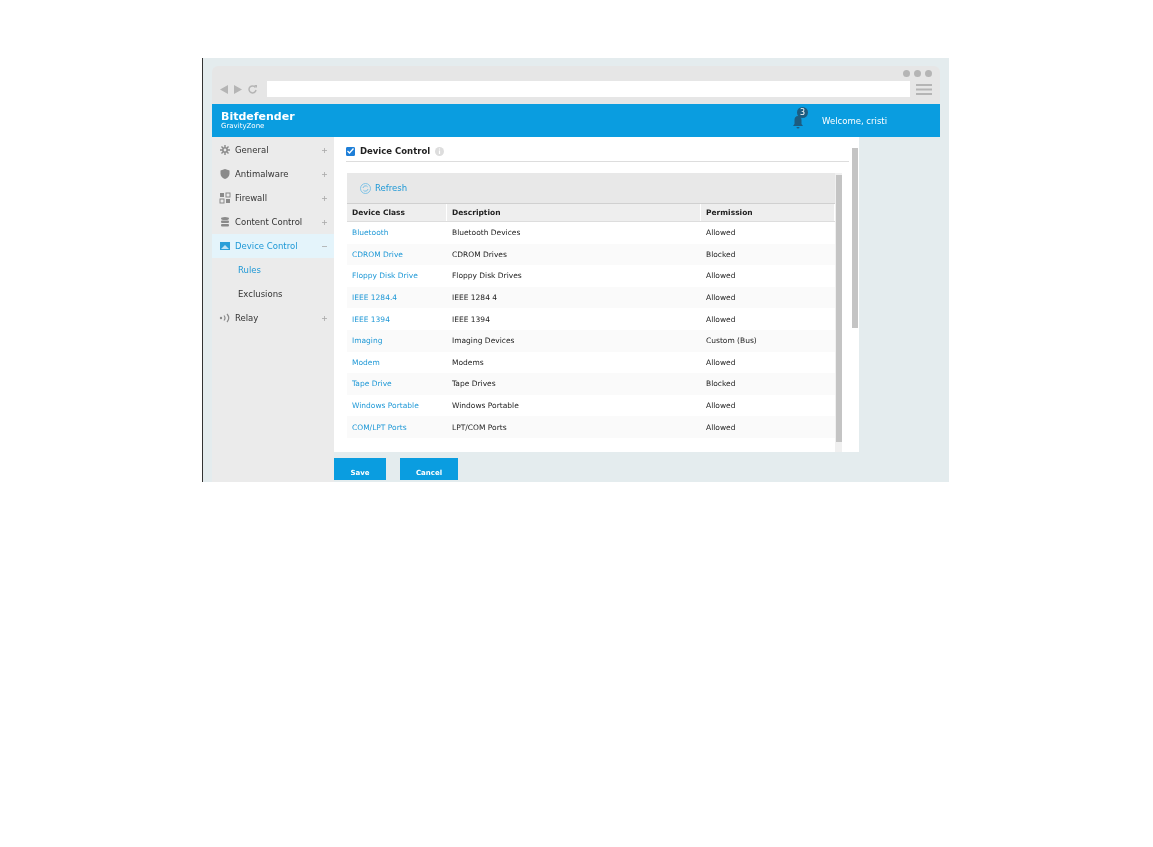 This screenshot has height=847, width=1153. I want to click on reload-icon, so click(252, 89).